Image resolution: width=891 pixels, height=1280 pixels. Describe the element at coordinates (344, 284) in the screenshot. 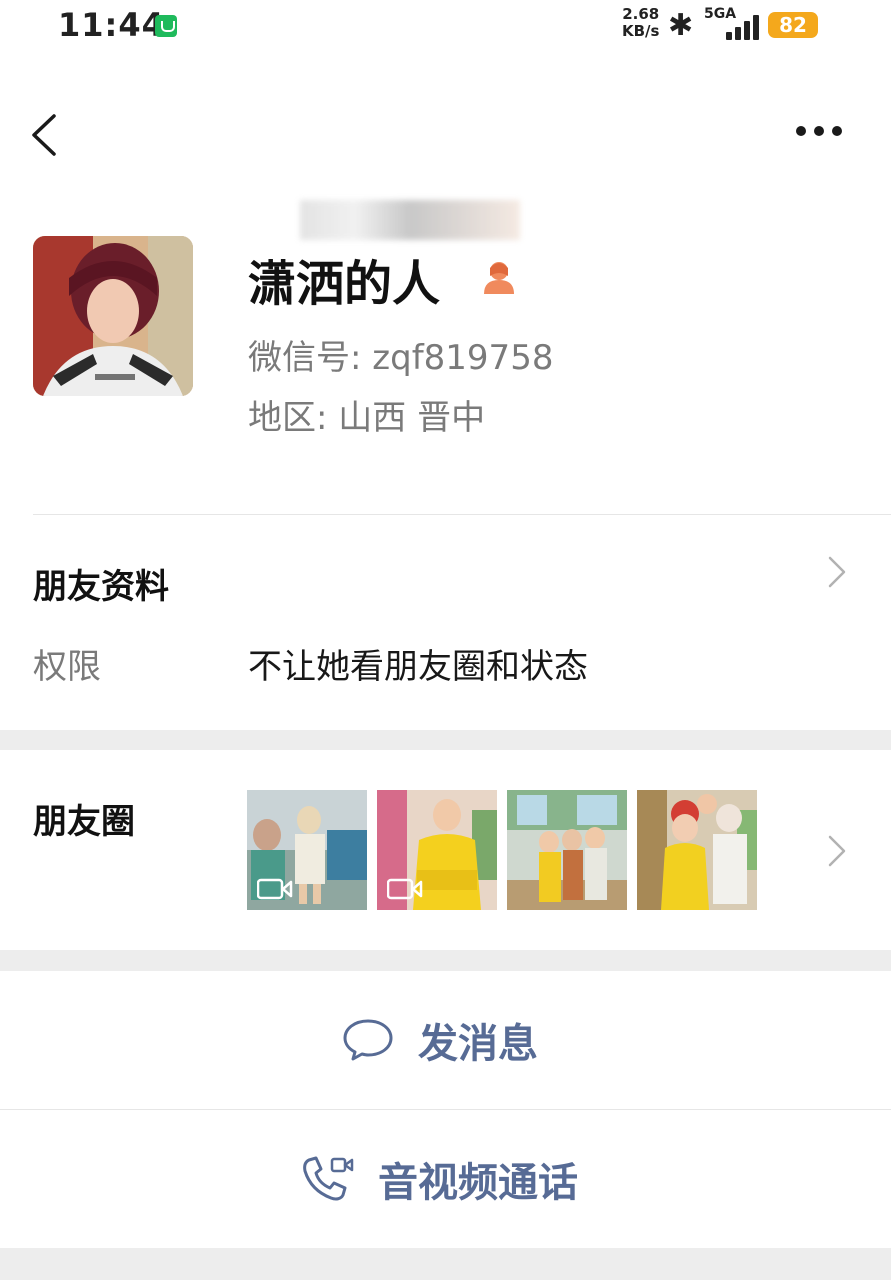

I see `profile-name: 潇洒的人` at that location.